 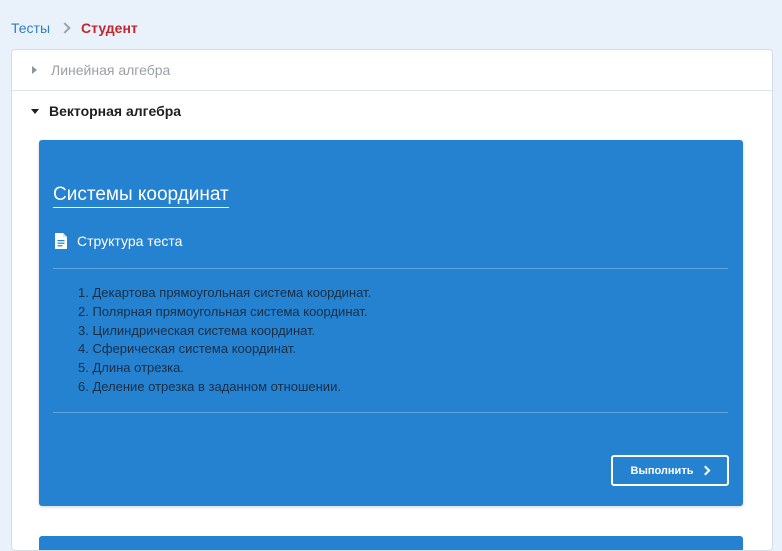 I want to click on breadcrumb-current: Студент, so click(x=109, y=28).